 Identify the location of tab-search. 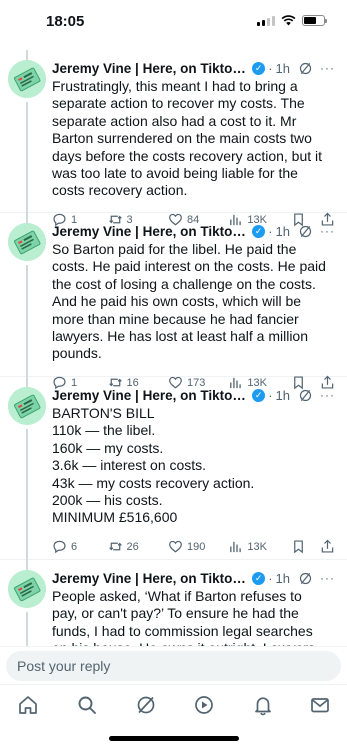
(87, 705).